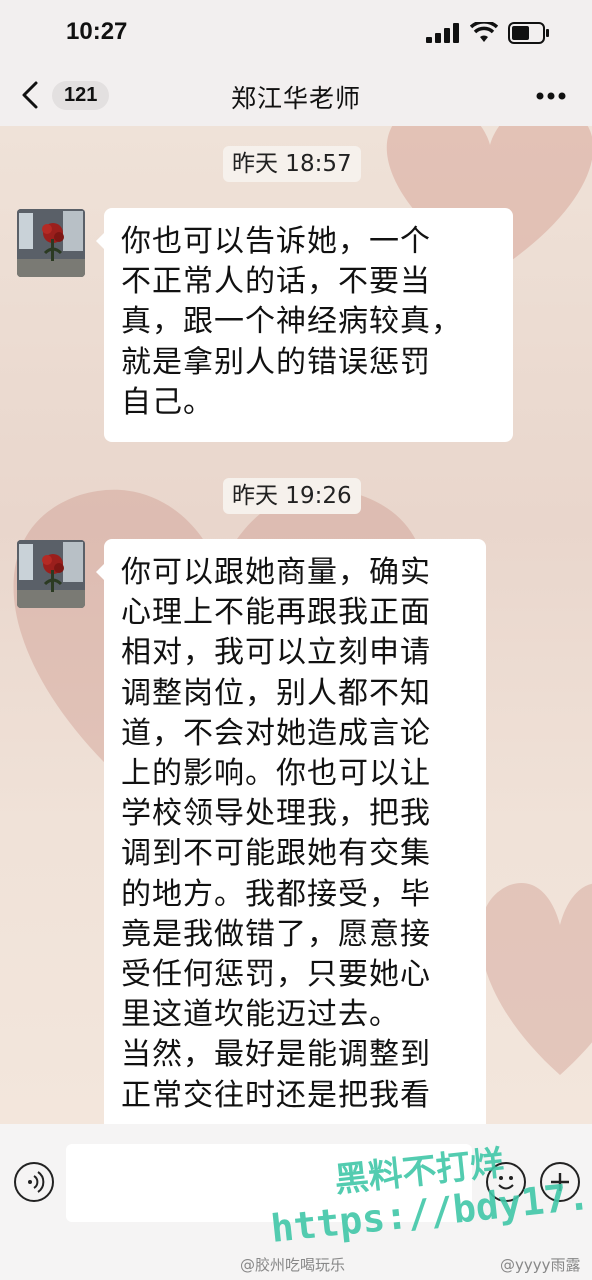  I want to click on weibo-watermark: @yyyy雨露, so click(540, 1265).